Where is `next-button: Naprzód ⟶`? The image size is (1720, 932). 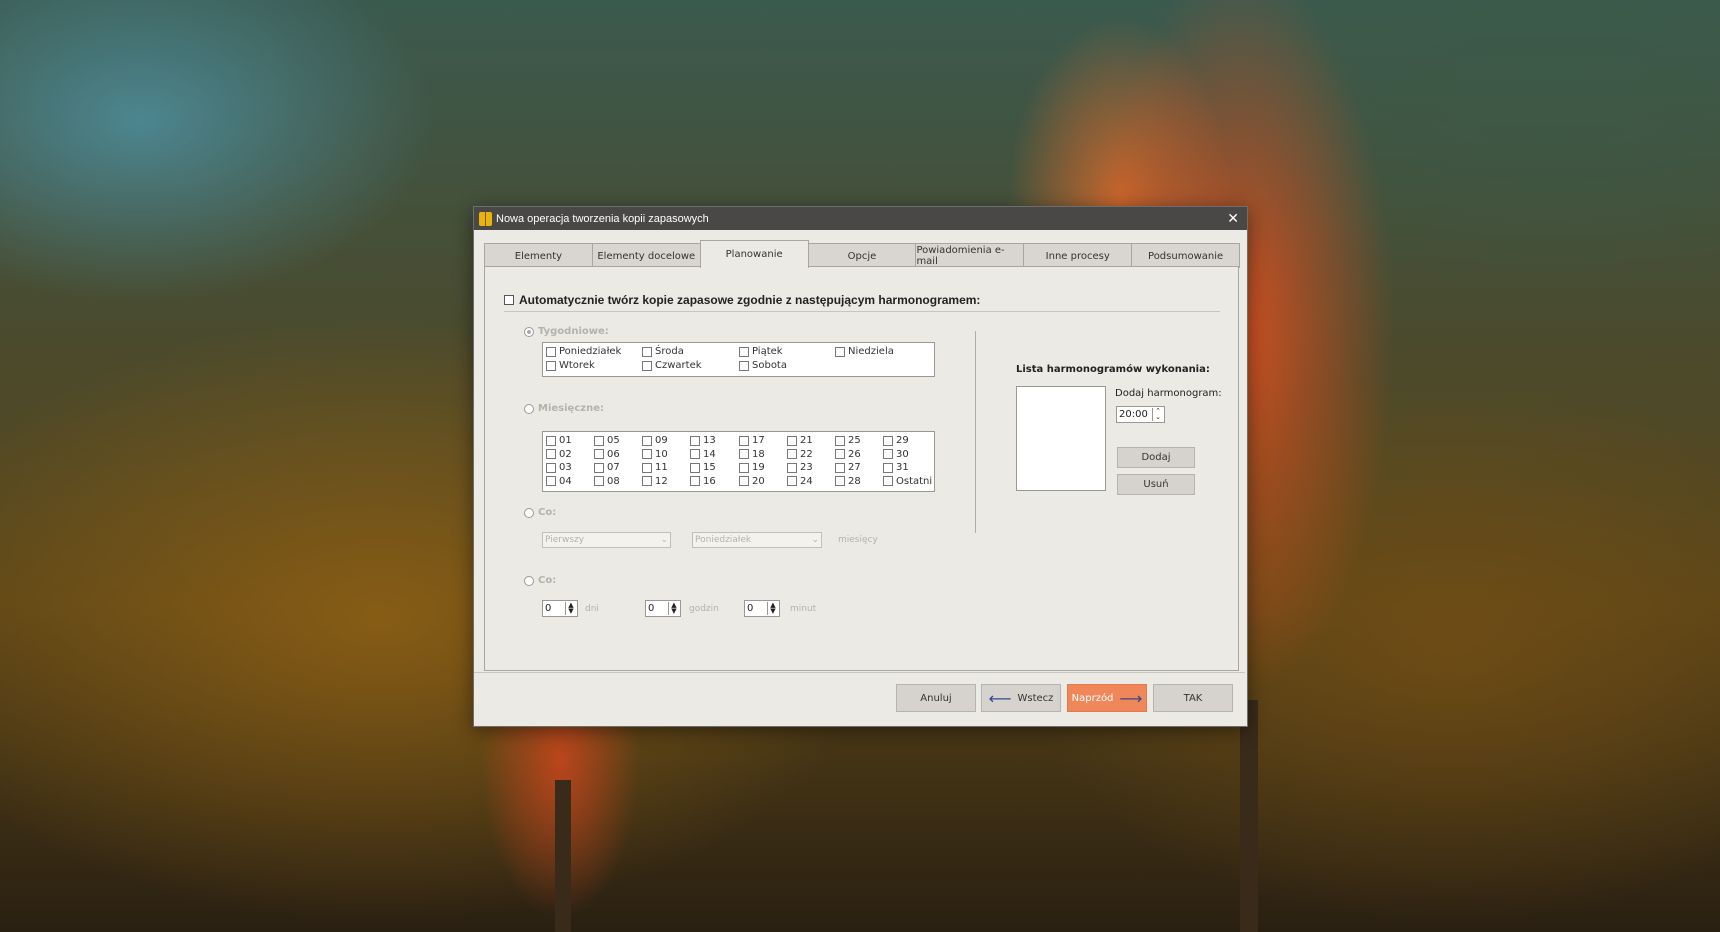
next-button: Naprzód ⟶ is located at coordinates (1107, 698).